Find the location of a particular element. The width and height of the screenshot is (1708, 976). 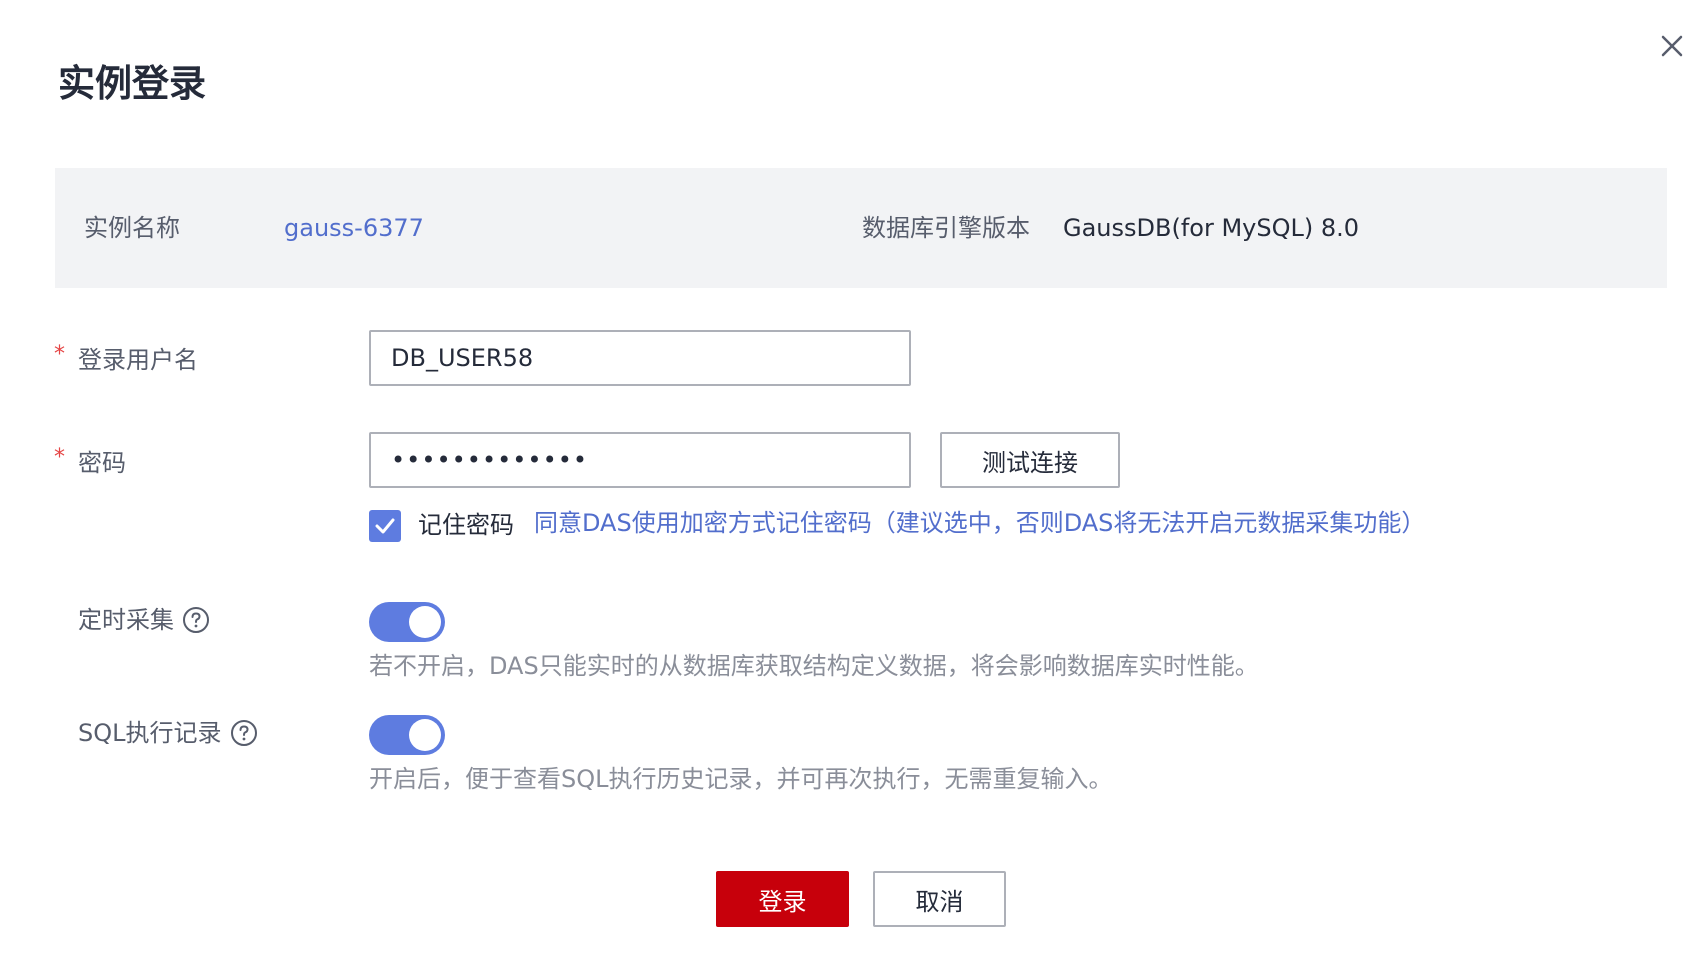

sql-record-label-text: SQL执行记录 is located at coordinates (150, 733).